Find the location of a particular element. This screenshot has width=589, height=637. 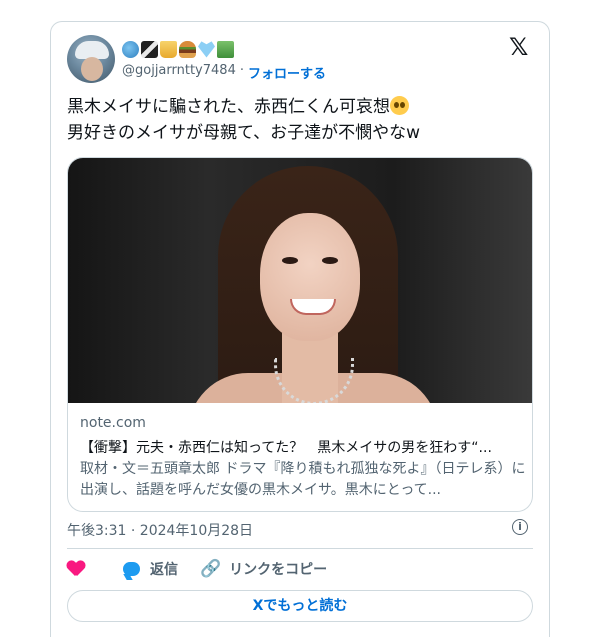

timestamp: 午後3:31 · 2024年10月28日 is located at coordinates (160, 530).